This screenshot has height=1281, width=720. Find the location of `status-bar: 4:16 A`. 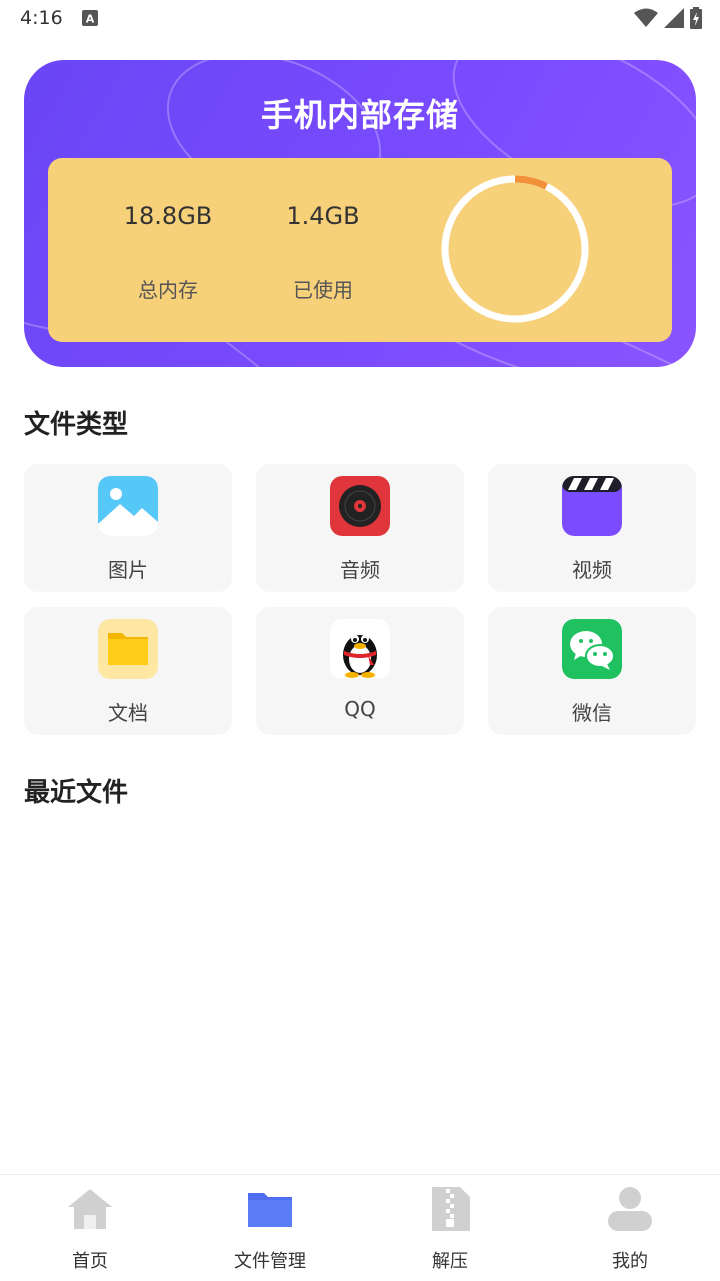

status-bar: 4:16 A is located at coordinates (360, 18).